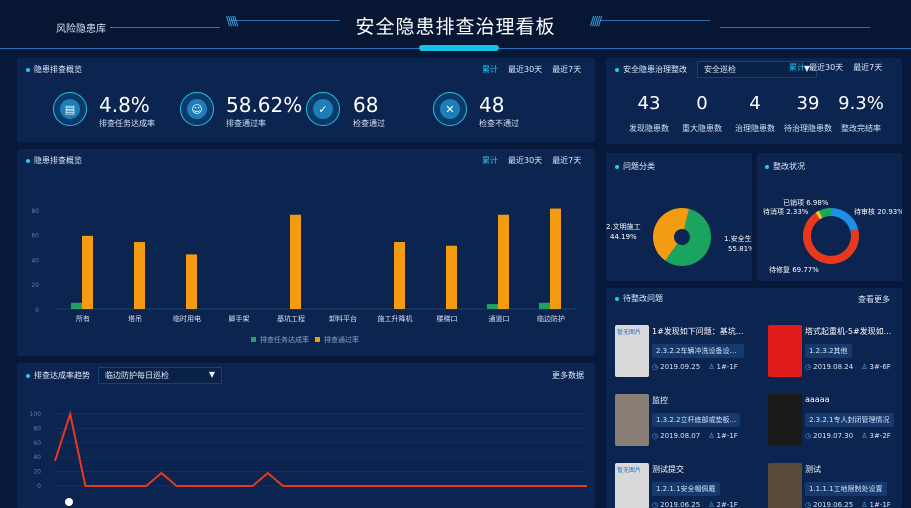  Describe the element at coordinates (797, 67) in the screenshot. I see `rectify-tab-total: 累计` at that location.